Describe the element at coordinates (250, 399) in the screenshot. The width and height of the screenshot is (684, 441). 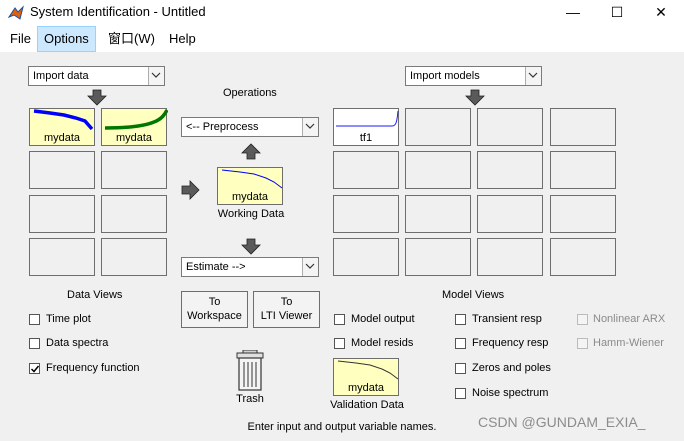
I see `trash-label: Trash` at that location.